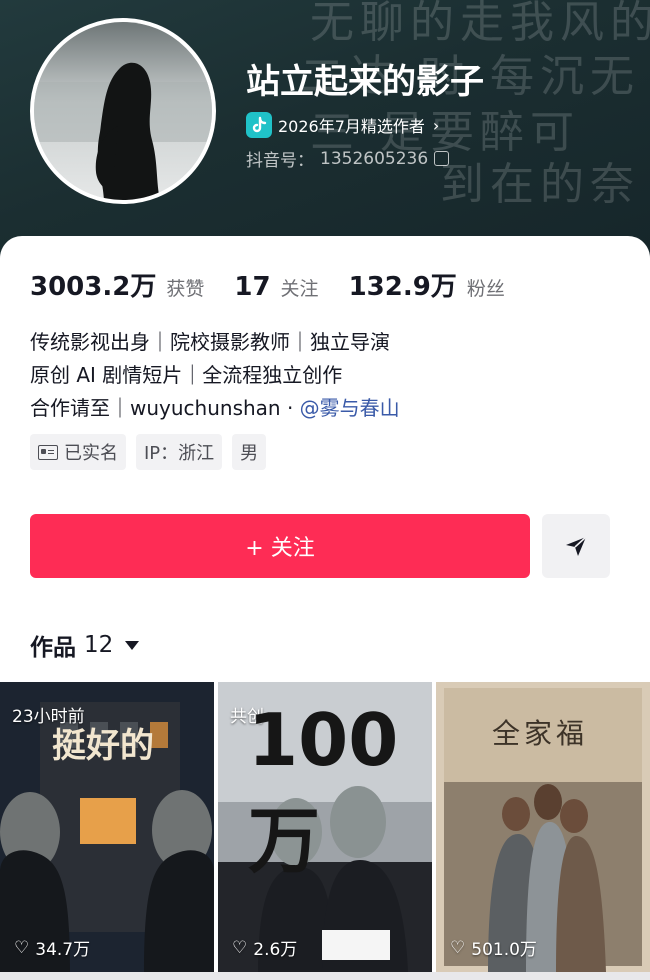 The image size is (650, 980). I want to click on profile-tags: 已实名 IP：浙江 男, so click(148, 452).